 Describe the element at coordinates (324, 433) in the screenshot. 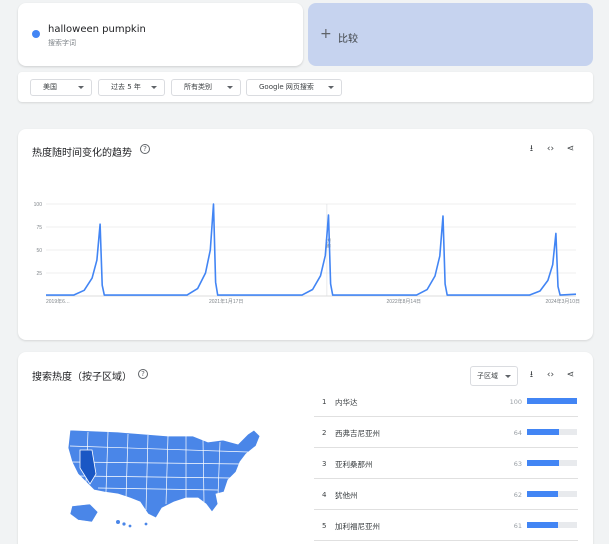

I see `region-rank: 2` at that location.